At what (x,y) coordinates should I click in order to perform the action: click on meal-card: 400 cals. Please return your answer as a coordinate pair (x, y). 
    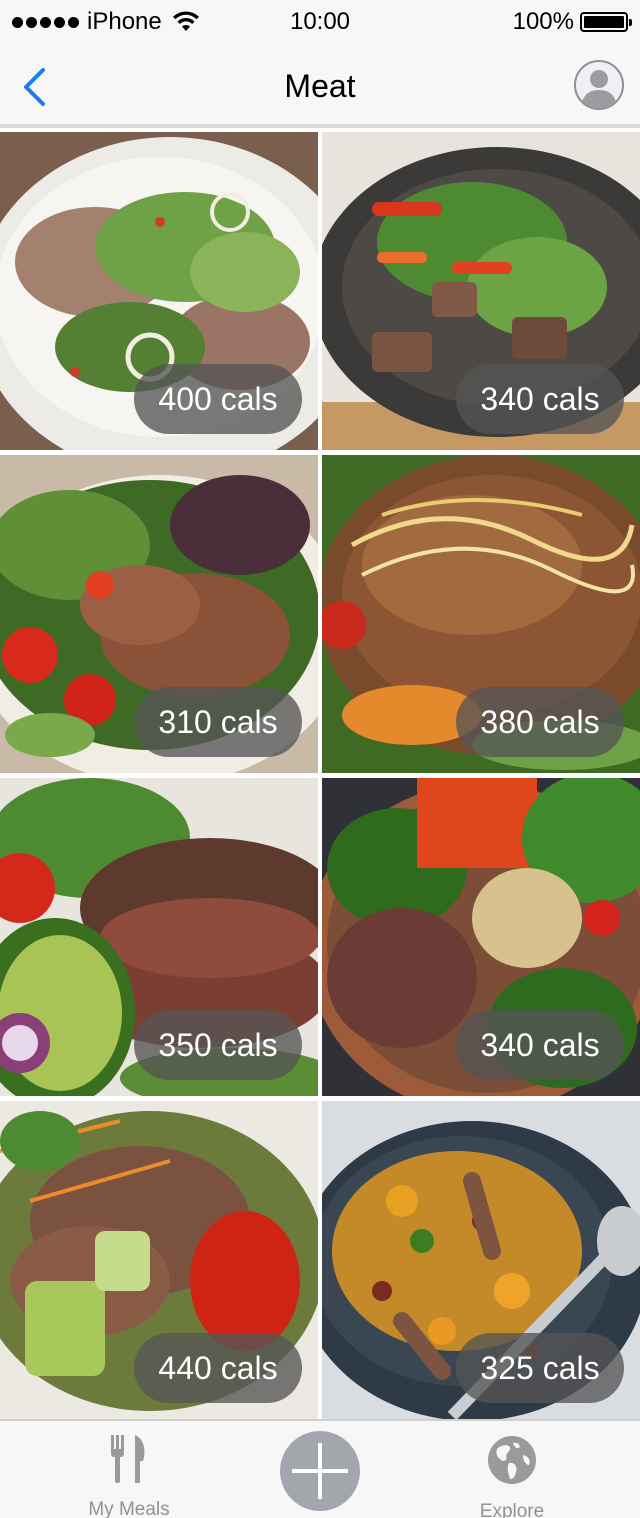
    Looking at the image, I should click on (159, 291).